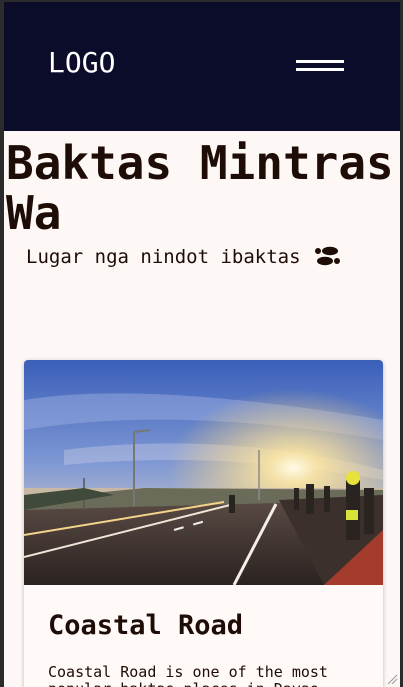  Describe the element at coordinates (145, 625) in the screenshot. I see `card-title: Coastal Road` at that location.